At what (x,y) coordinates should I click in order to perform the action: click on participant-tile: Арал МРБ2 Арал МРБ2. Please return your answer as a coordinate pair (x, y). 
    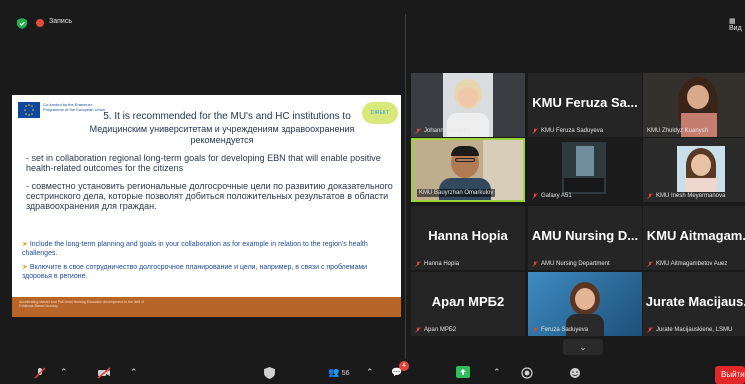
    Looking at the image, I should click on (468, 304).